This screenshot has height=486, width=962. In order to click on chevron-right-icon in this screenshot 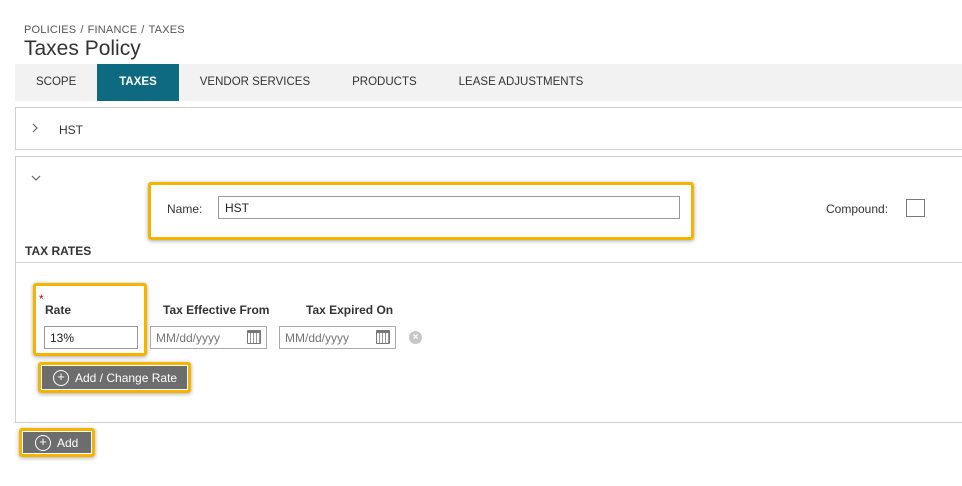, I will do `click(35, 129)`.